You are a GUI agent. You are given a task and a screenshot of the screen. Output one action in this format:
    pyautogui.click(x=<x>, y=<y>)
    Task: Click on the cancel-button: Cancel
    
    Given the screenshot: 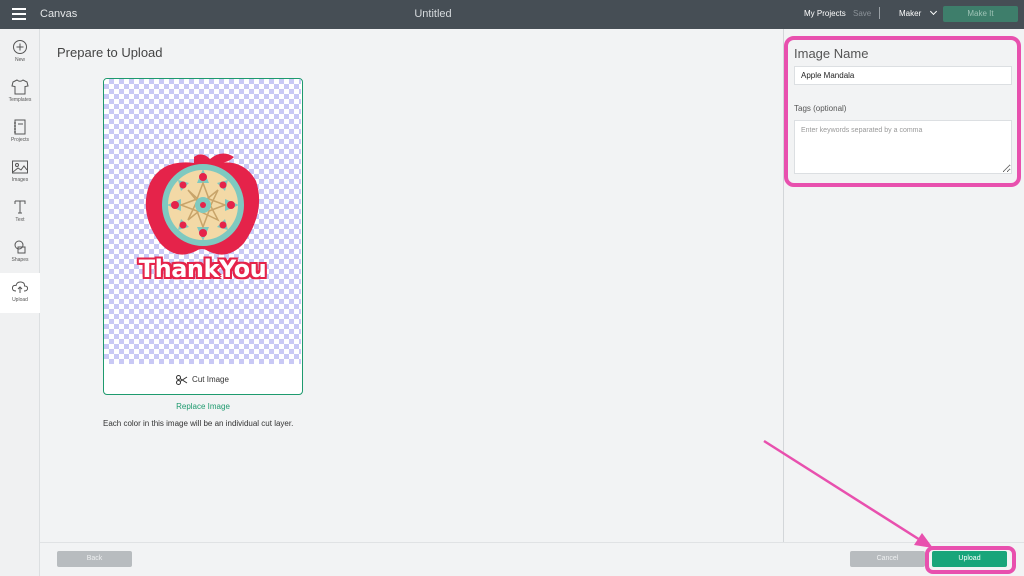 What is the action you would take?
    pyautogui.click(x=887, y=559)
    